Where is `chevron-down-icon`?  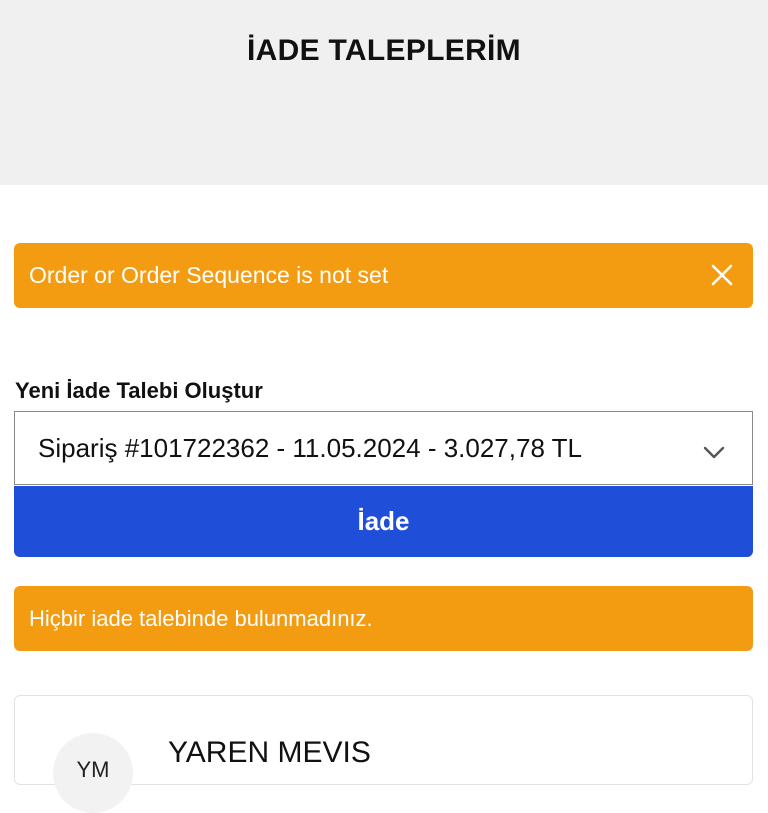 chevron-down-icon is located at coordinates (714, 448).